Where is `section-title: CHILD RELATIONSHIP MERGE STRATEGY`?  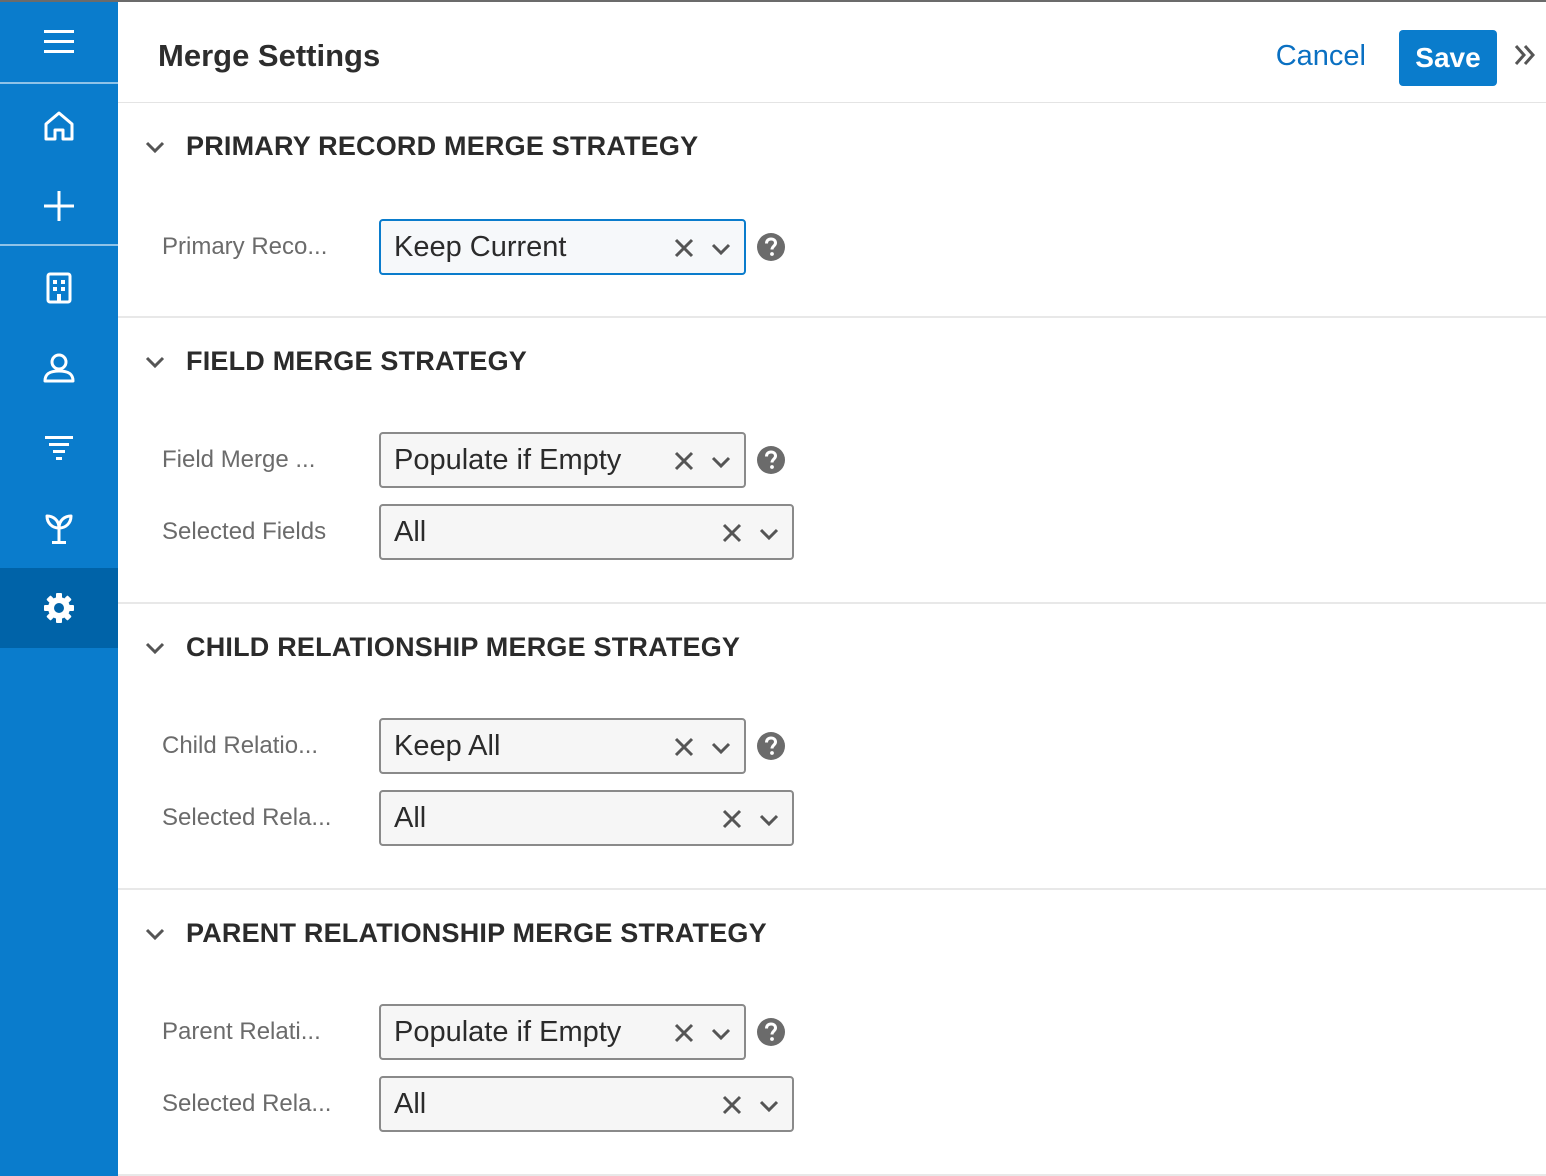
section-title: CHILD RELATIONSHIP MERGE STRATEGY is located at coordinates (463, 647).